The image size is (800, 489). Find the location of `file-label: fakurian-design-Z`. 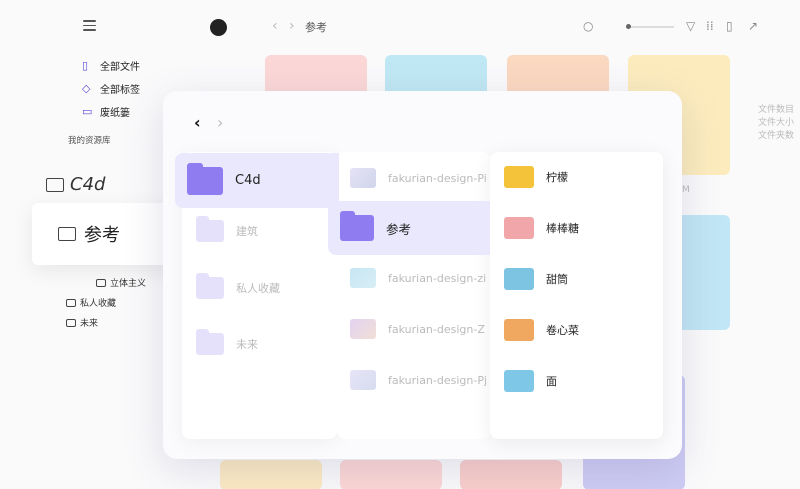

file-label: fakurian-design-Z is located at coordinates (436, 329).